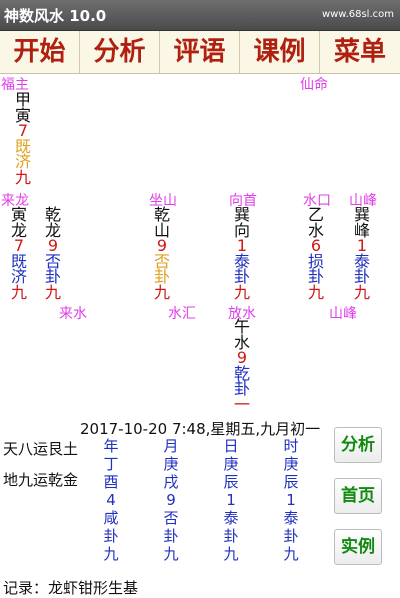 This screenshot has width=400, height=598. I want to click on zuoshan-yun: 九, so click(161, 292).